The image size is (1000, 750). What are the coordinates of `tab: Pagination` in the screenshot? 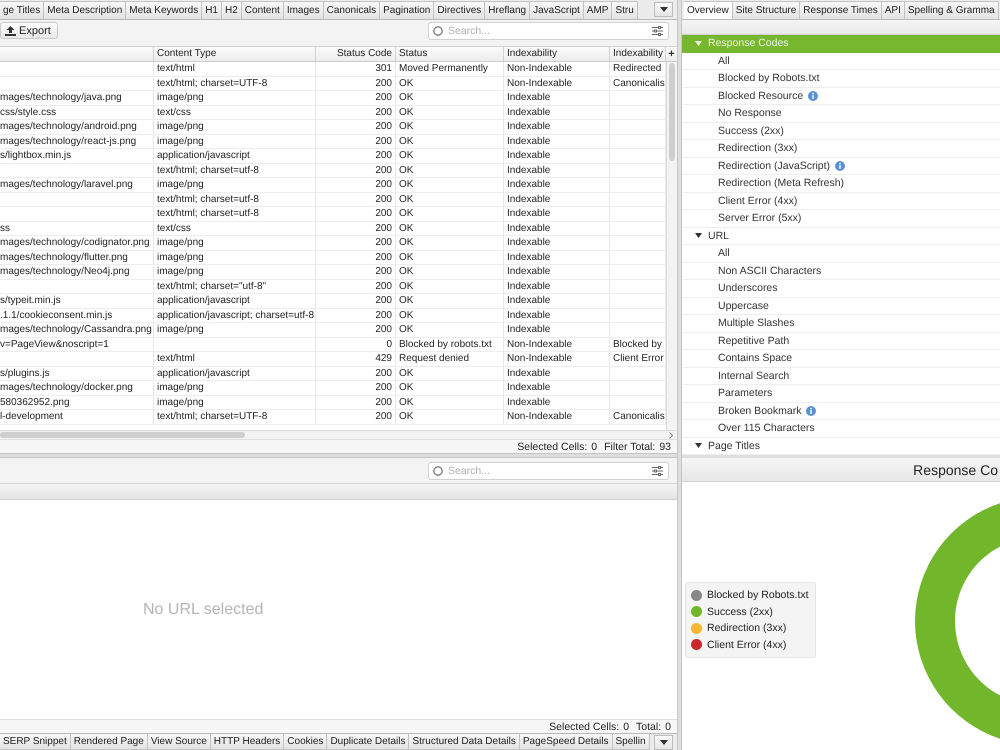 It's located at (407, 10).